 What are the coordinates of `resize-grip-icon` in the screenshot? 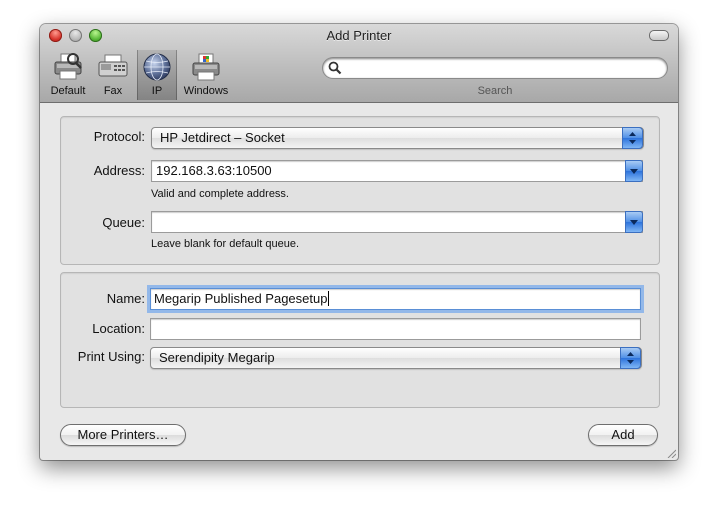 It's located at (671, 453).